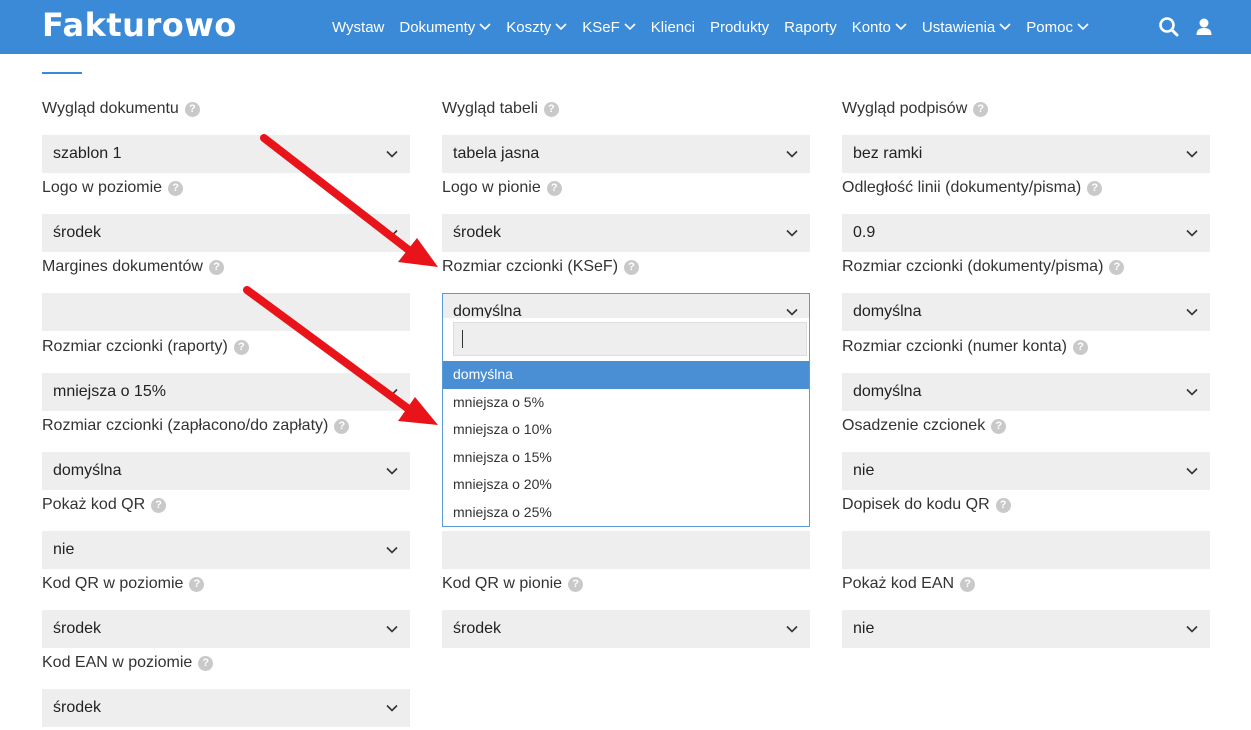  What do you see at coordinates (437, 27) in the screenshot?
I see `nav-label: Dokumenty` at bounding box center [437, 27].